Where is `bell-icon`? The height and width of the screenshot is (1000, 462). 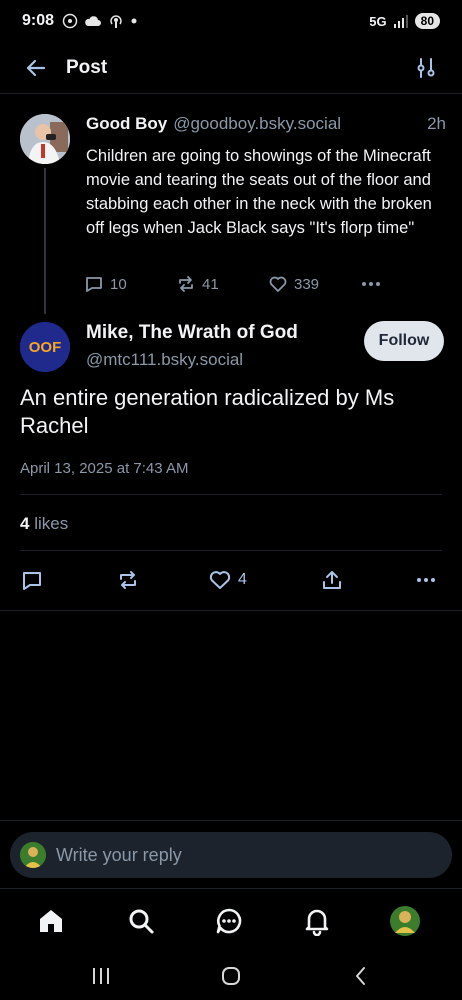 bell-icon is located at coordinates (317, 922).